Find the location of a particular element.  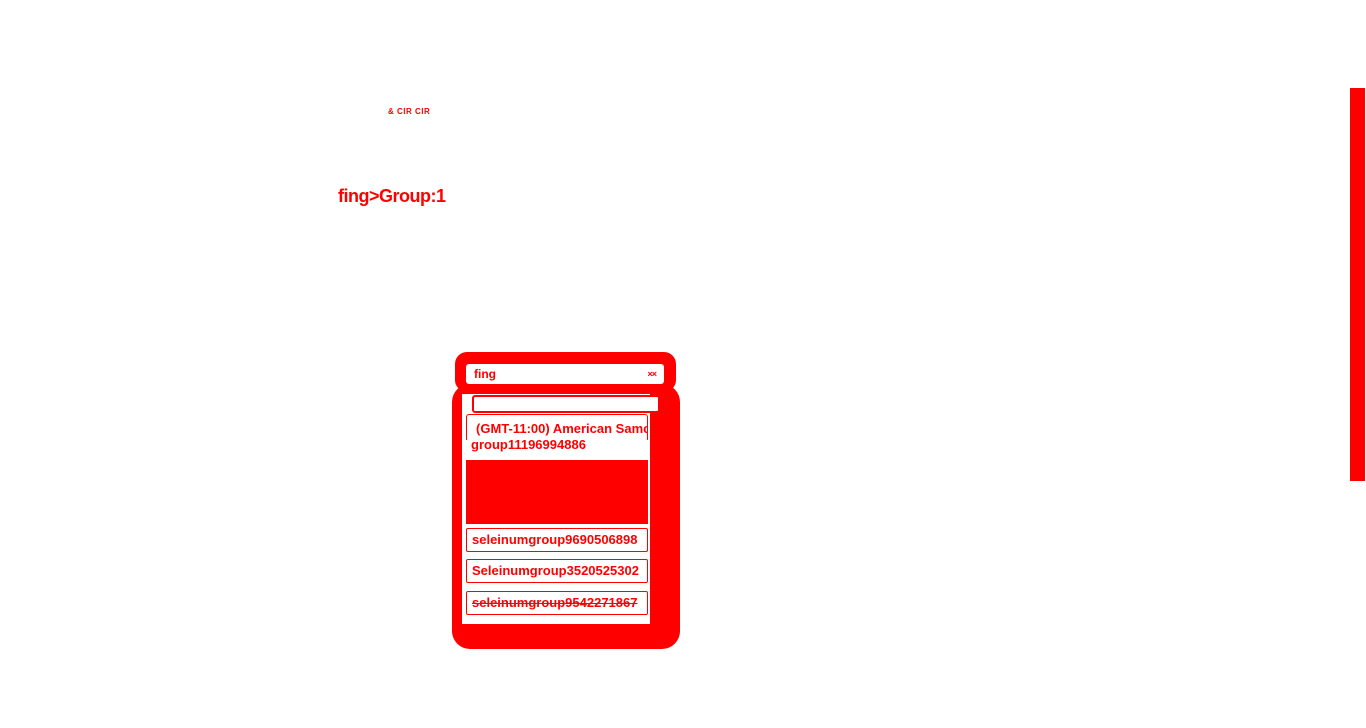

list-item: seleinumgroup9690506898 is located at coordinates (557, 540).